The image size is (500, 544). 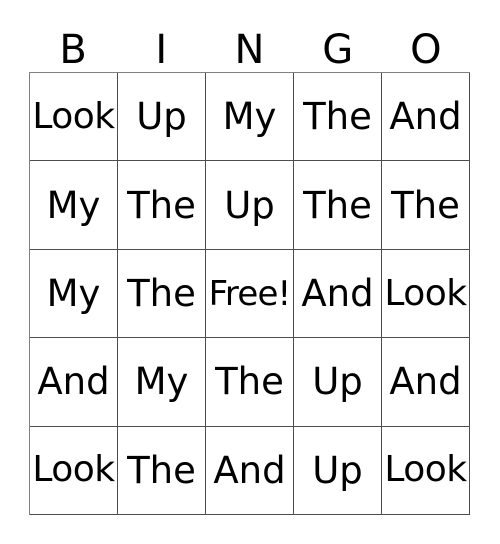 I want to click on bingo-row: Look Up My The And, so click(x=250, y=117).